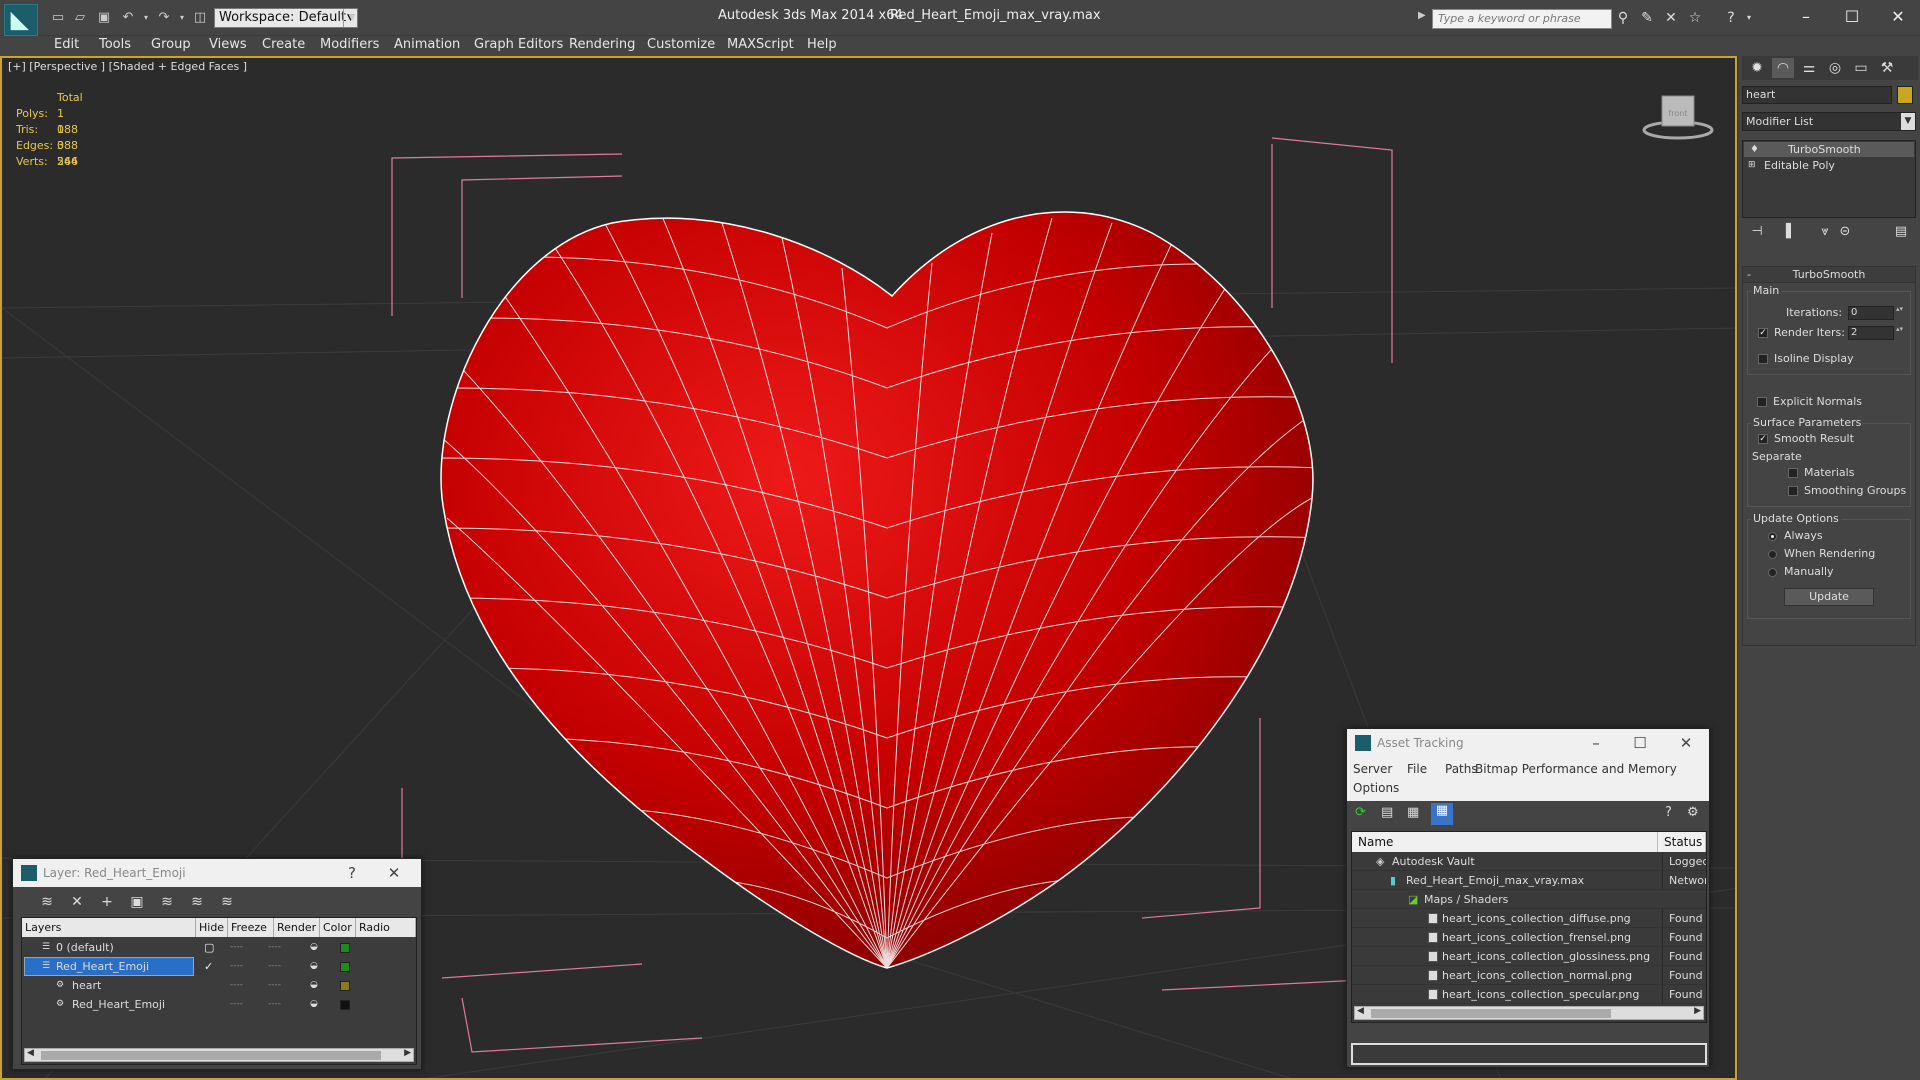  What do you see at coordinates (1522, 19) in the screenshot?
I see `search-input: Type a keyword or phrase` at bounding box center [1522, 19].